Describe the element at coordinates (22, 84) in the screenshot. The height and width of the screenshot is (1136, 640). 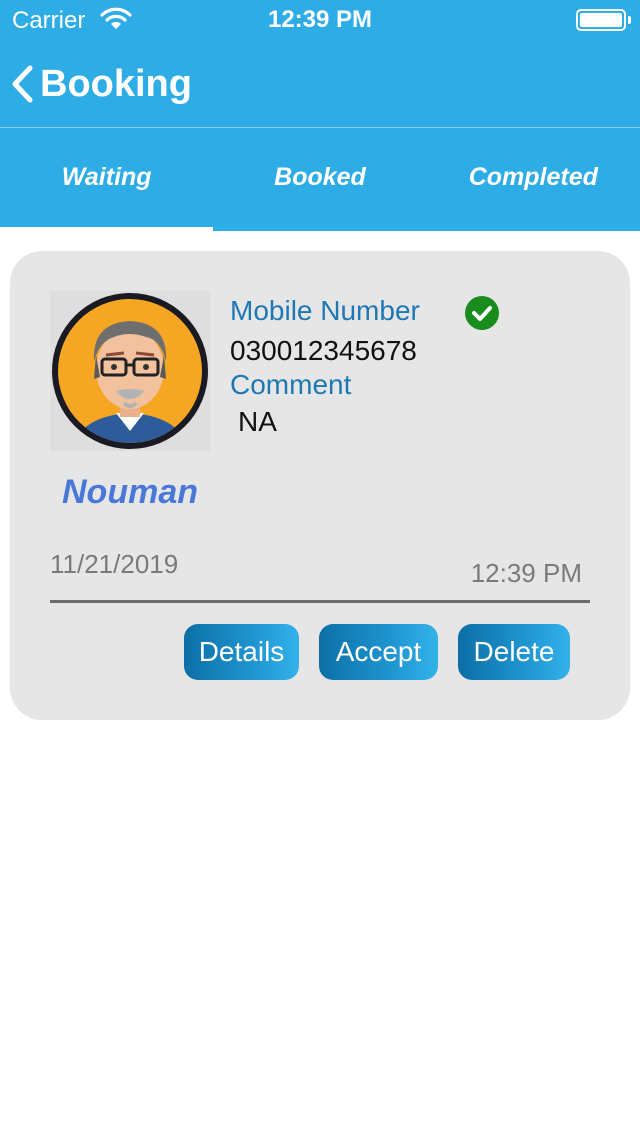
I see `chevron-left-icon` at that location.